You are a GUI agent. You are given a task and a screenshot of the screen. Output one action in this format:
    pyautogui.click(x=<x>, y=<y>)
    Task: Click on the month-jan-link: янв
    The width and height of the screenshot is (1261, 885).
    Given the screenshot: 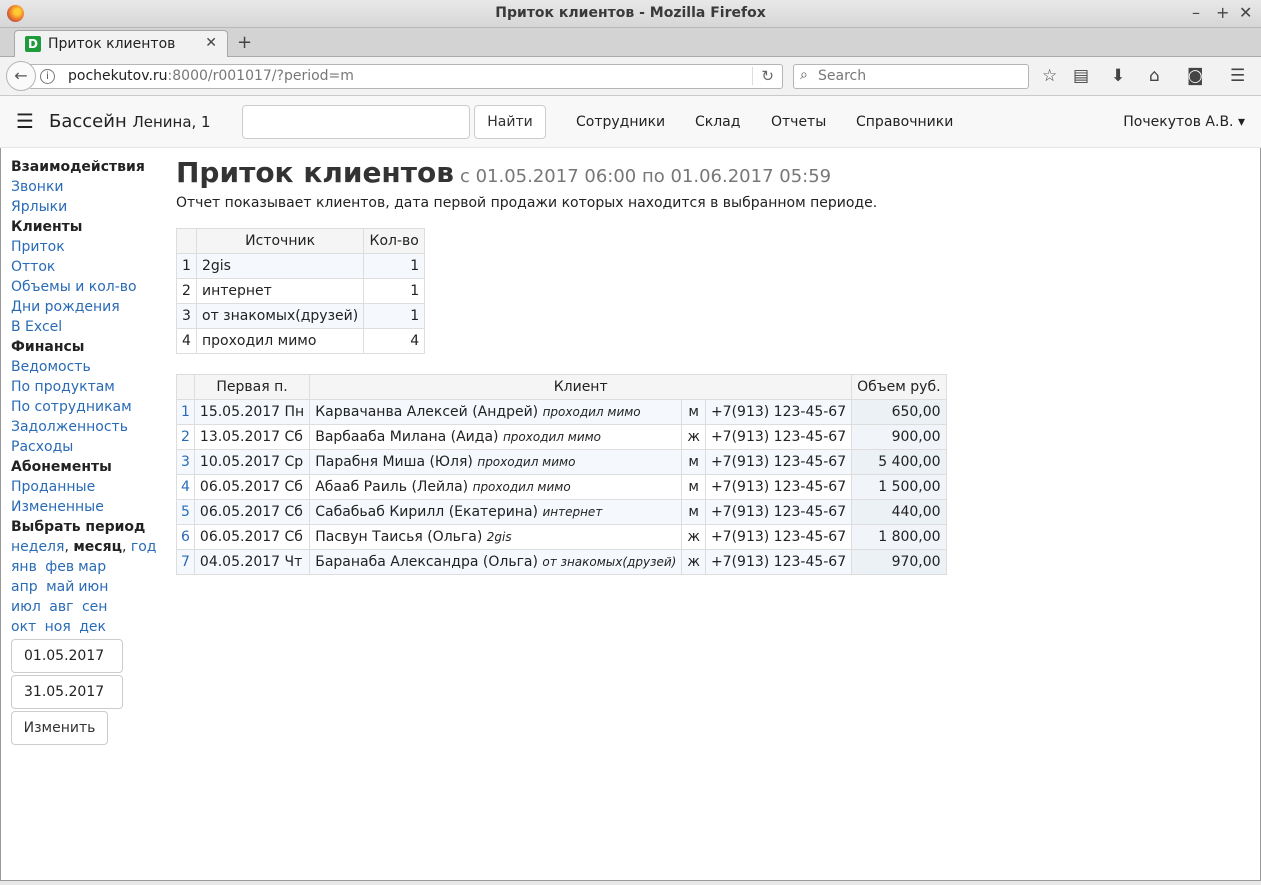 What is the action you would take?
    pyautogui.click(x=24, y=567)
    